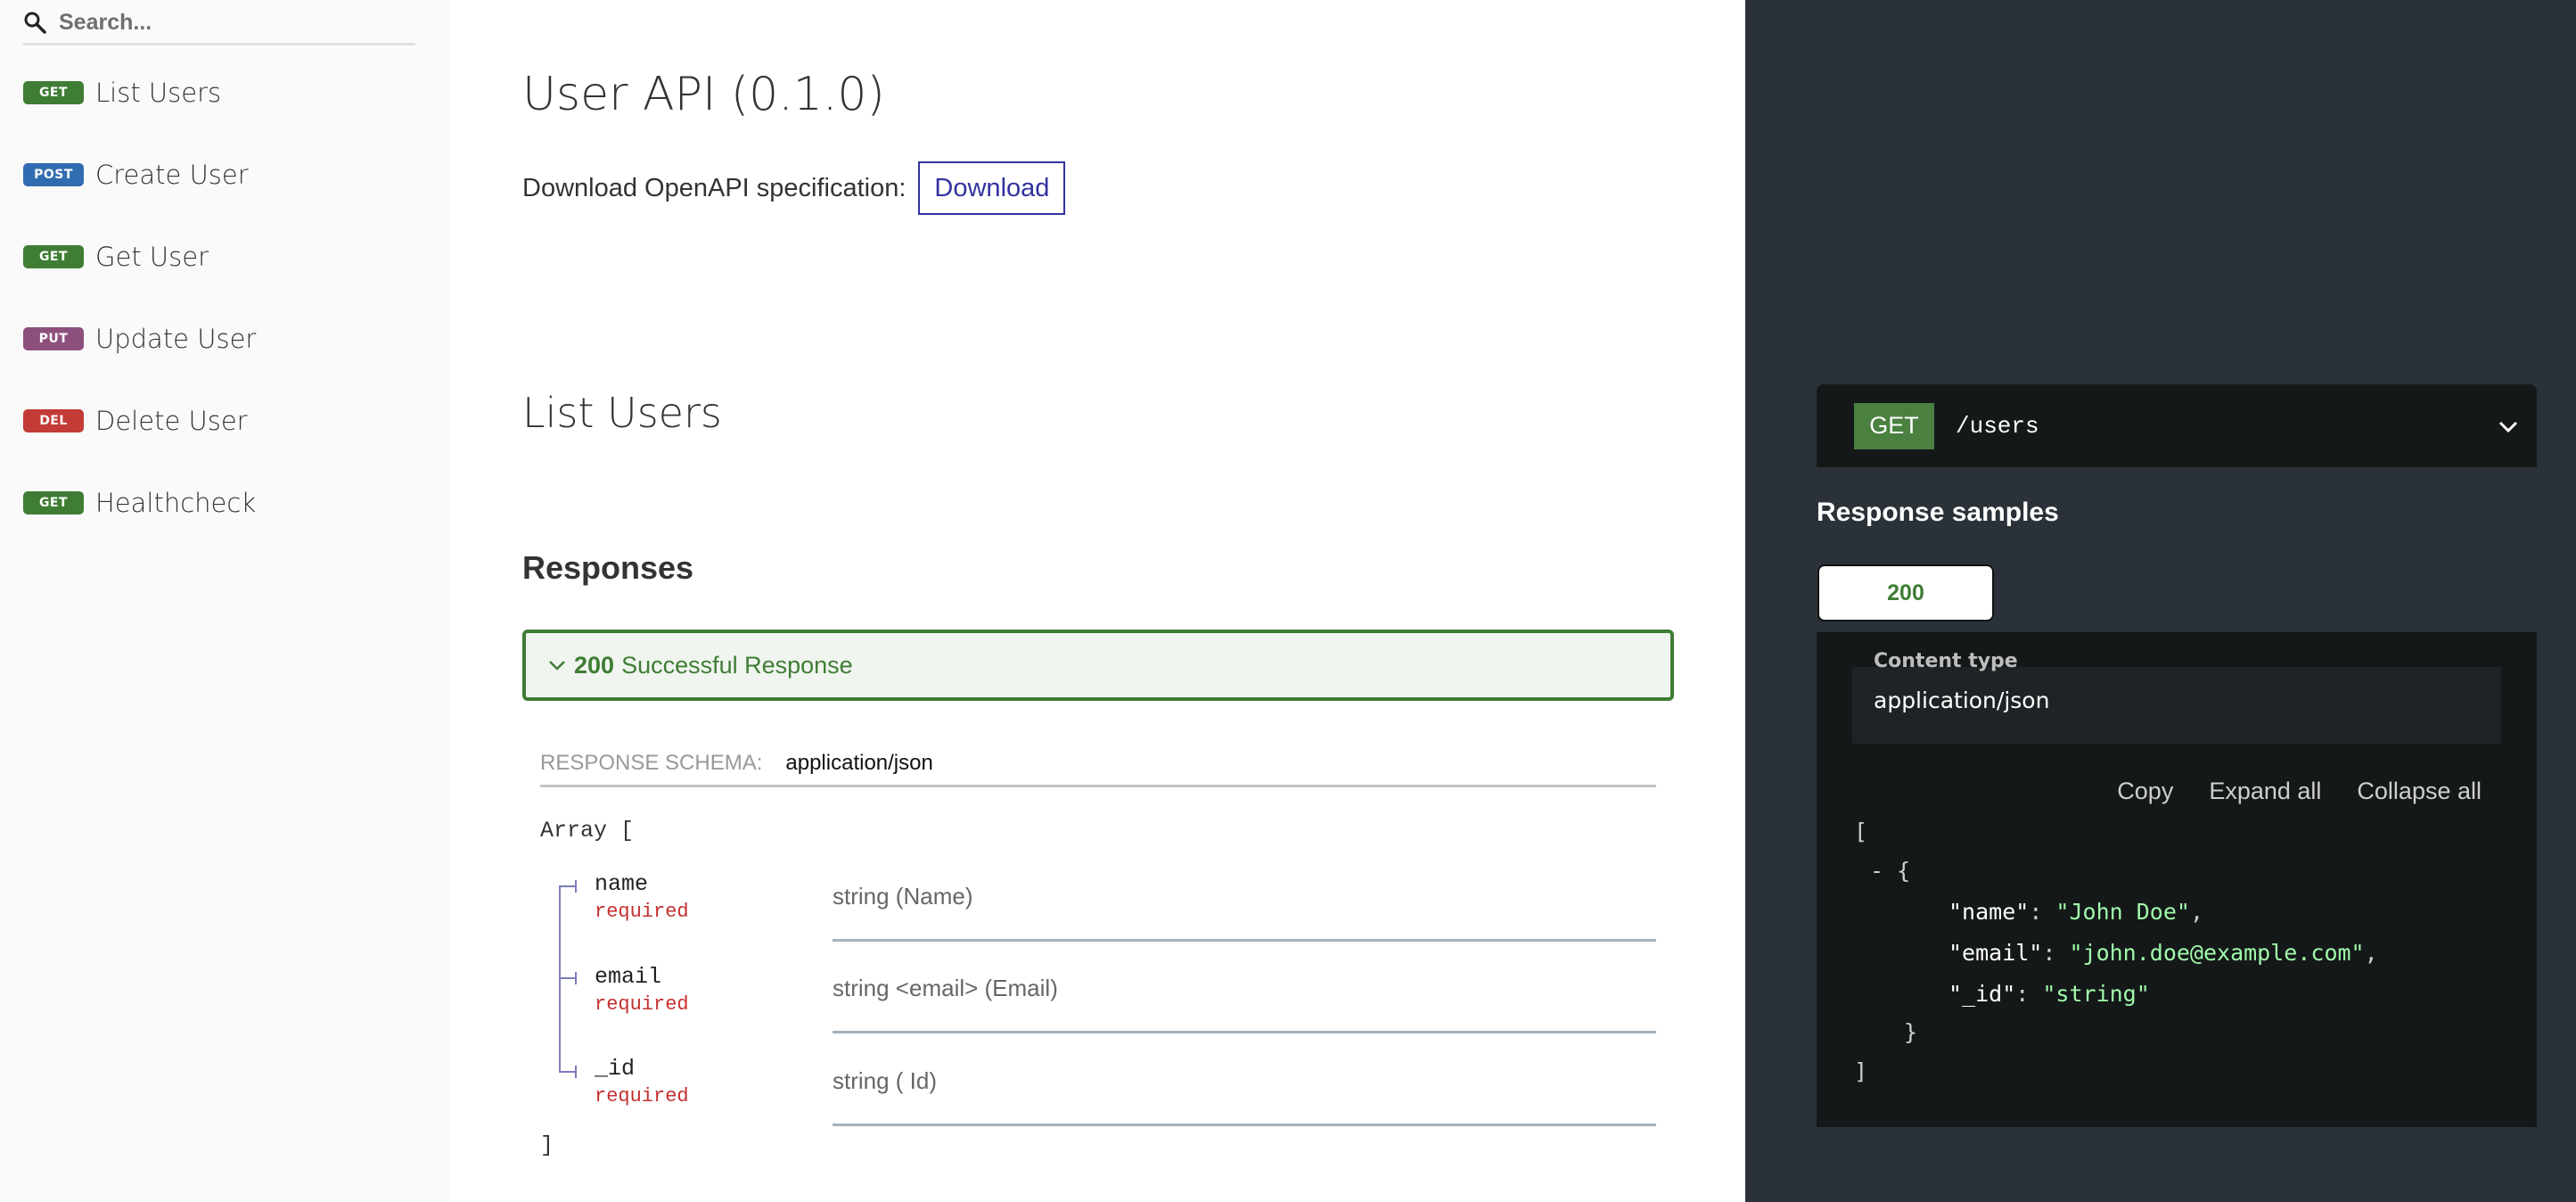 The height and width of the screenshot is (1202, 2576). I want to click on json-array-close: ], so click(1861, 1071).